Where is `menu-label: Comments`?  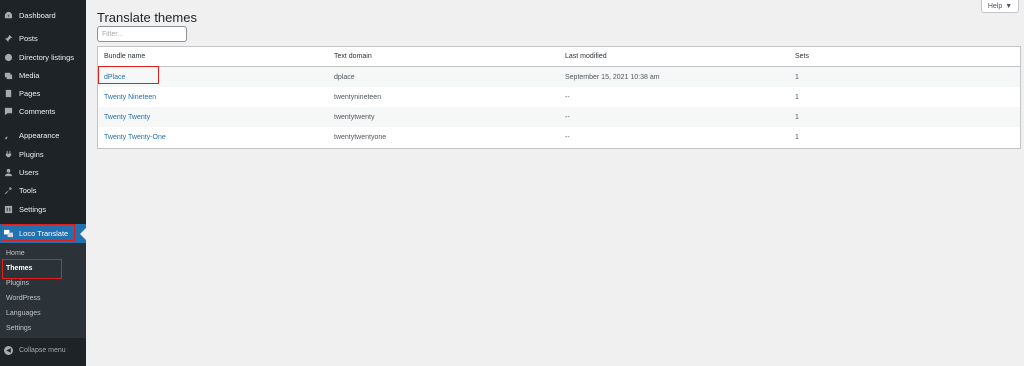
menu-label: Comments is located at coordinates (37, 111).